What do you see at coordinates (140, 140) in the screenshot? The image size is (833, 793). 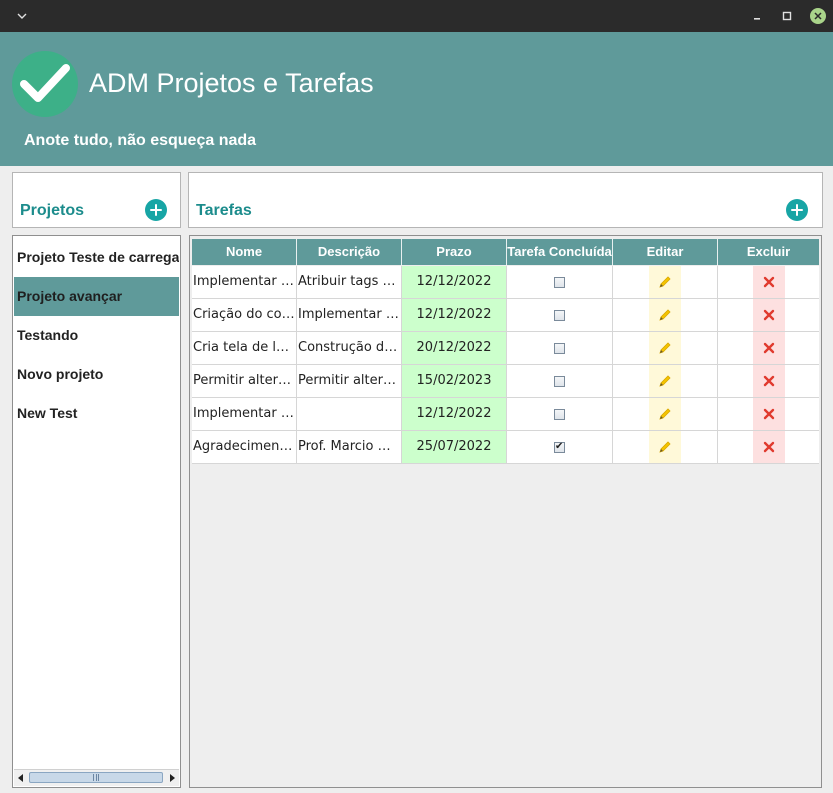 I see `app-subtitle: Anote tudo, não esqueça nada` at bounding box center [140, 140].